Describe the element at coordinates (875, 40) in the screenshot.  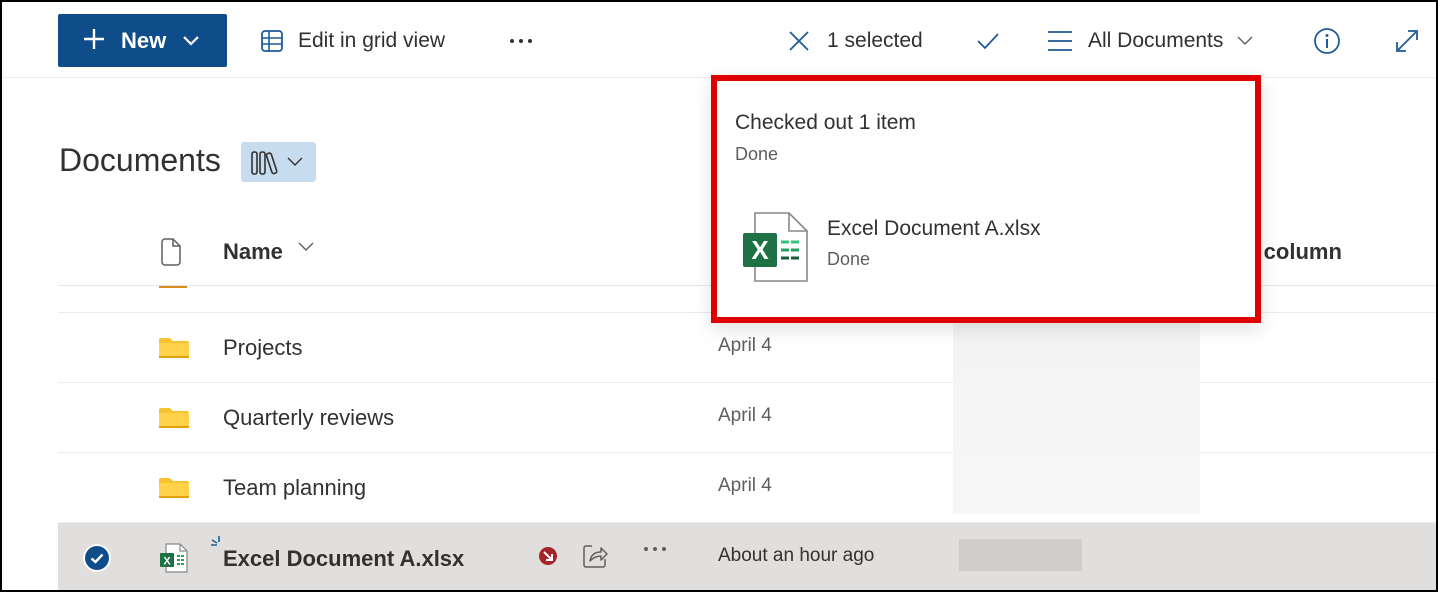
I see `selection-count: 1 selected` at that location.